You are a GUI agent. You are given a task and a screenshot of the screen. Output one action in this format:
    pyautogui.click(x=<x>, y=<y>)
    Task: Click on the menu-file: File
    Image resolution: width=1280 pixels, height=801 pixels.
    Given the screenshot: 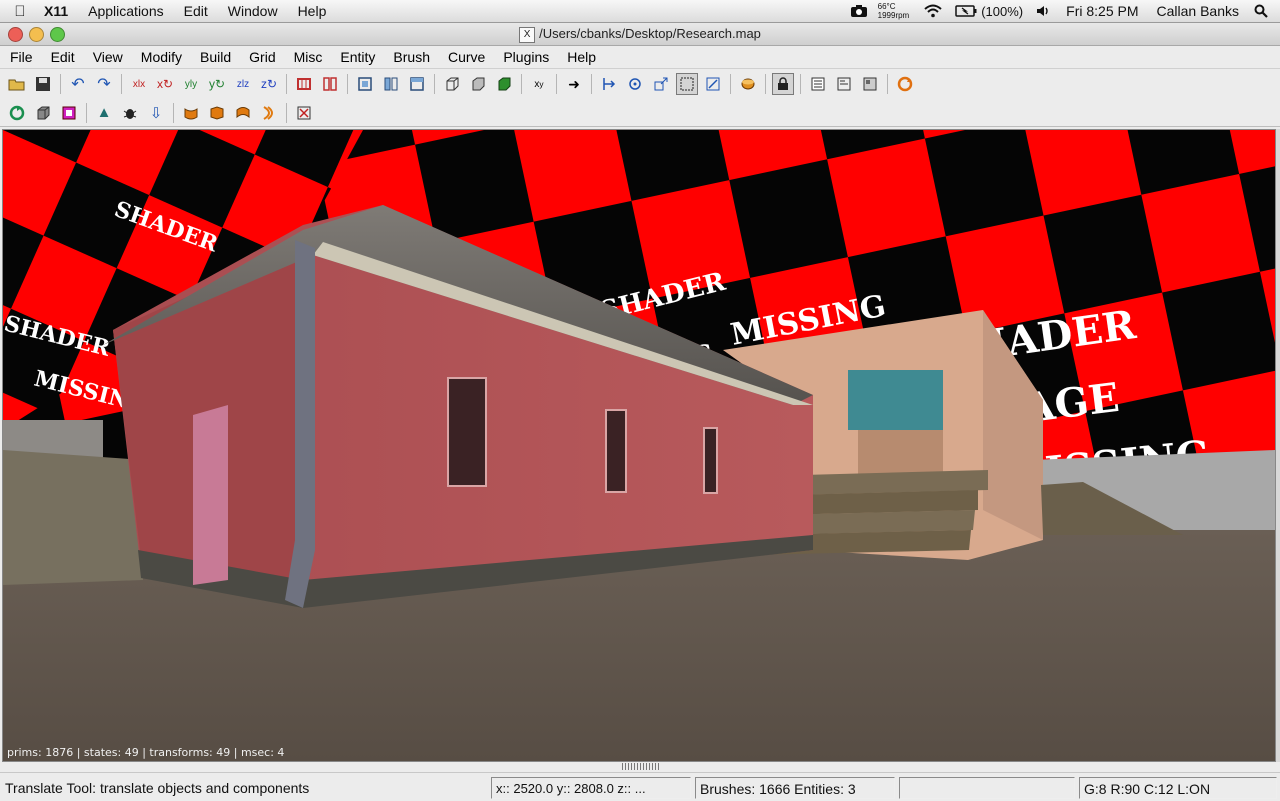 What is the action you would take?
    pyautogui.click(x=20, y=57)
    